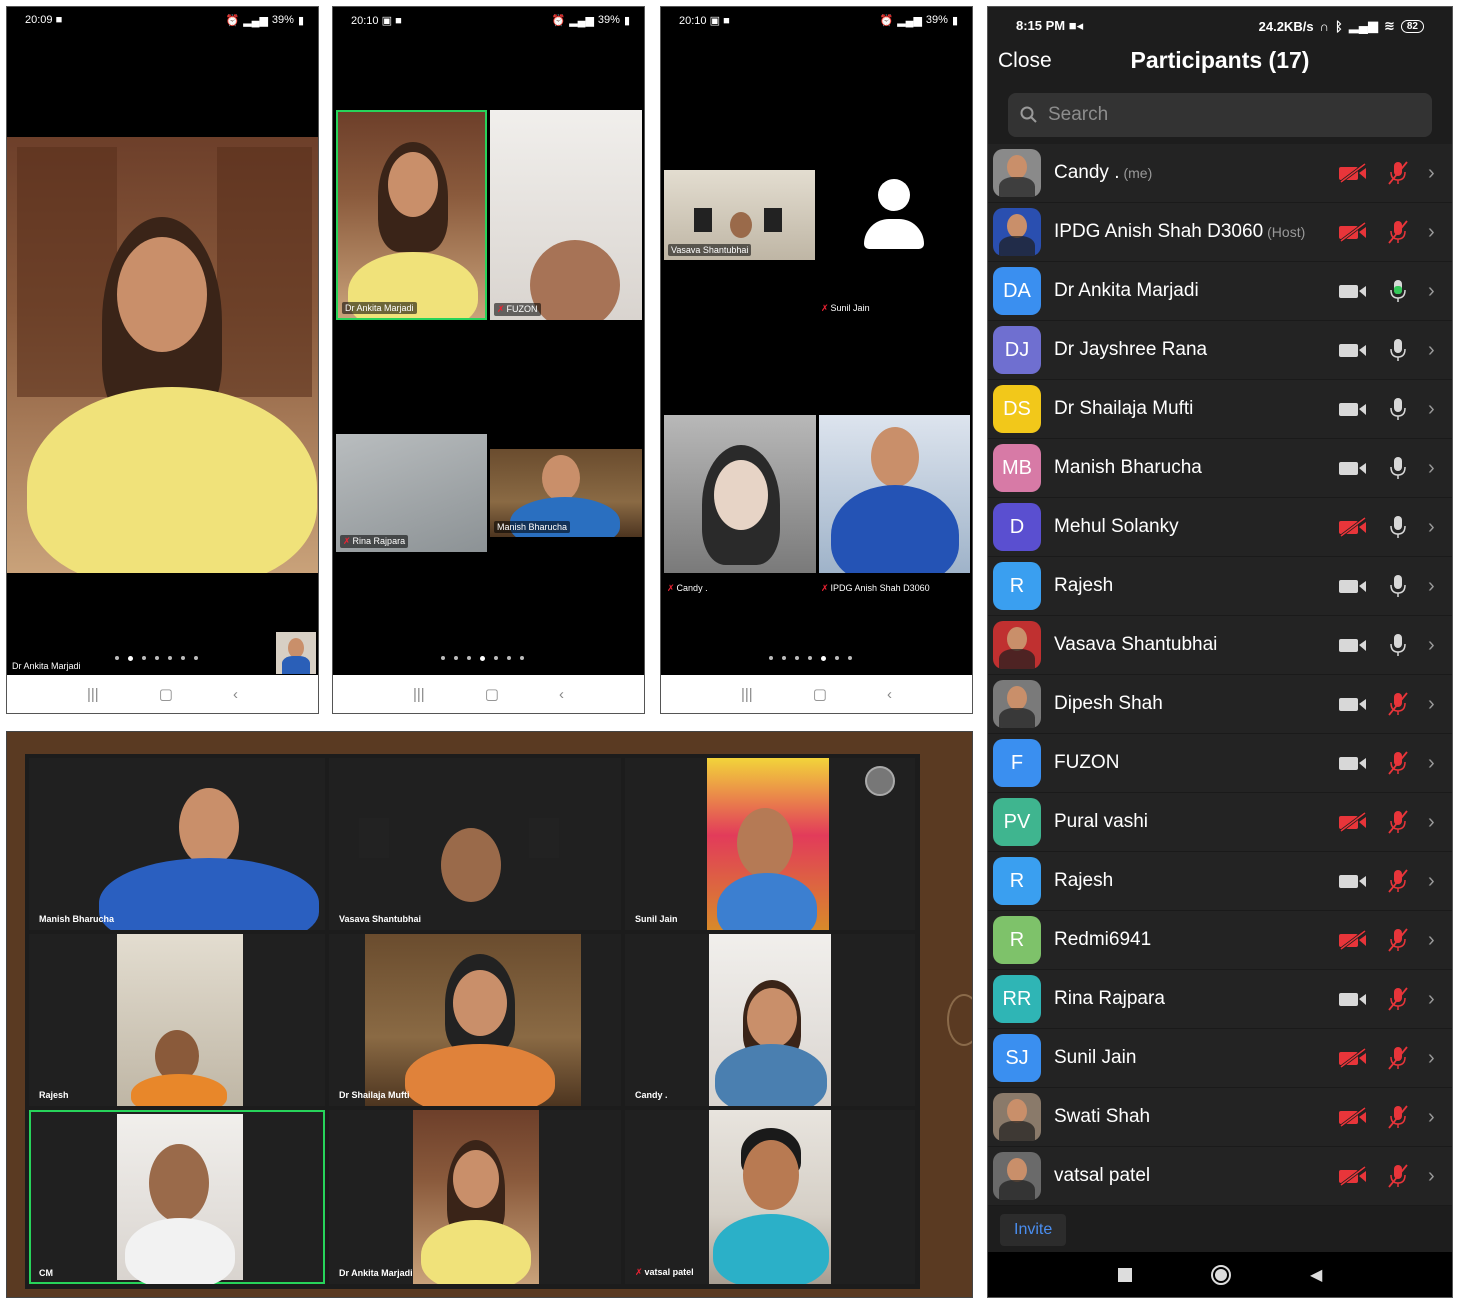  Describe the element at coordinates (1033, 1230) in the screenshot. I see `invite-button: Invite` at that location.